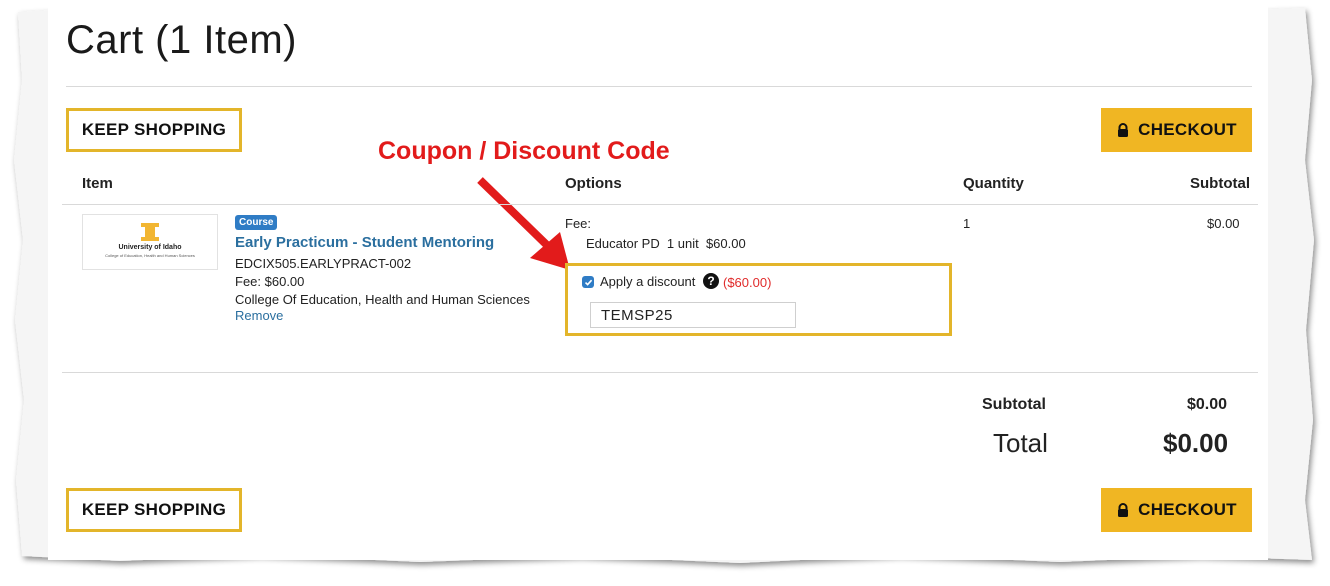 The height and width of the screenshot is (586, 1330). What do you see at coordinates (154, 130) in the screenshot?
I see `keep-shopping-button-top: KEEP SHOPPING` at bounding box center [154, 130].